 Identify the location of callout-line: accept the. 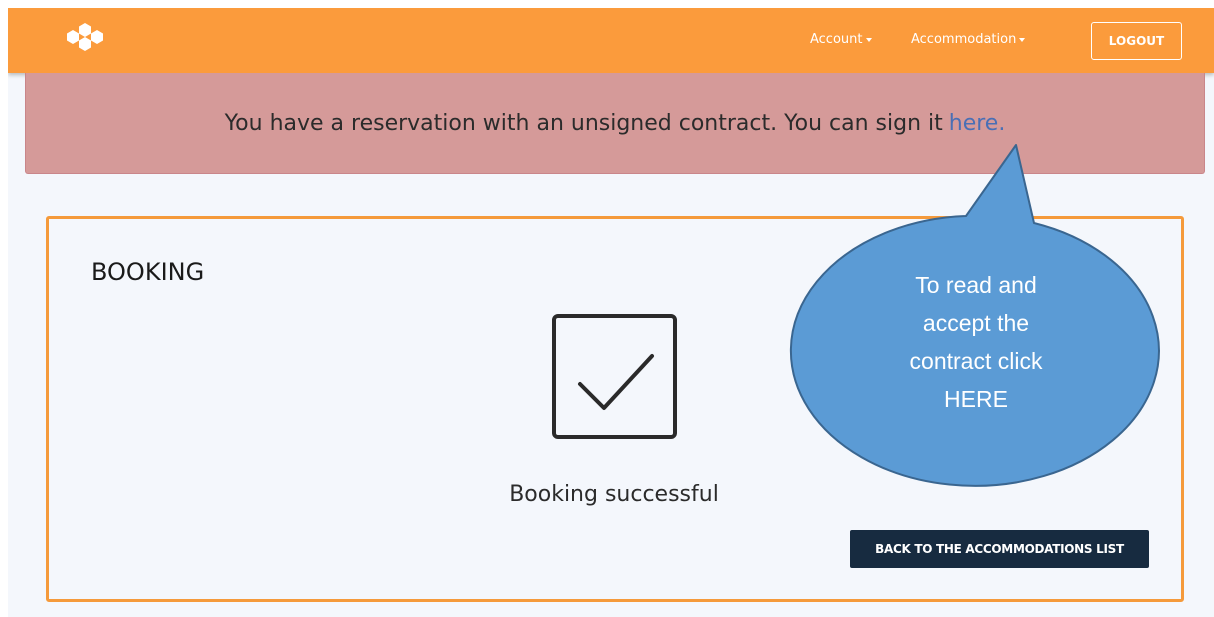
(976, 323).